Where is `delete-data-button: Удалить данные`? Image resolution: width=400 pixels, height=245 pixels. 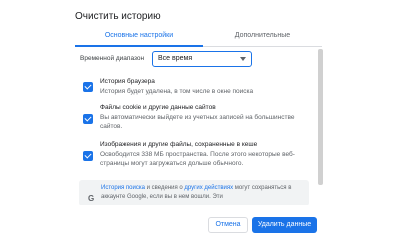
delete-data-button: Удалить данные is located at coordinates (284, 225).